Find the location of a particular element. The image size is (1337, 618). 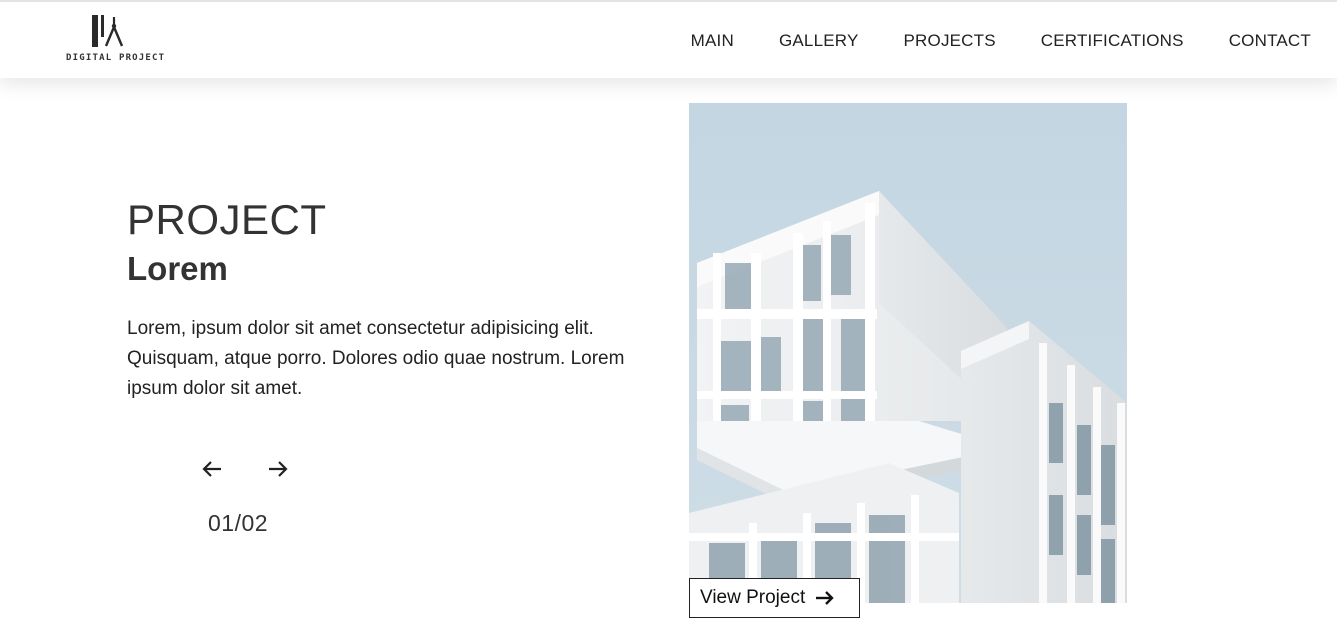

nav-item-gallery: GALLERY is located at coordinates (819, 41).